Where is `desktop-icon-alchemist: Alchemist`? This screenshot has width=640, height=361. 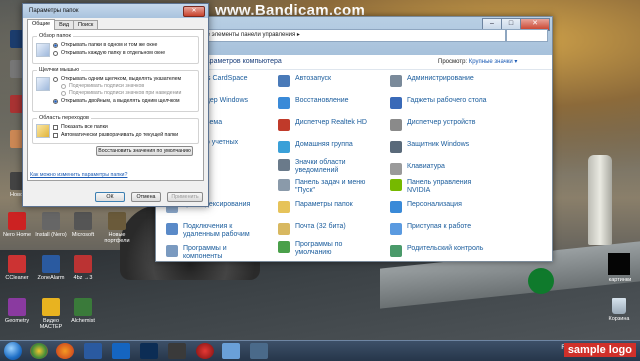 desktop-icon-alchemist: Alchemist is located at coordinates (83, 311).